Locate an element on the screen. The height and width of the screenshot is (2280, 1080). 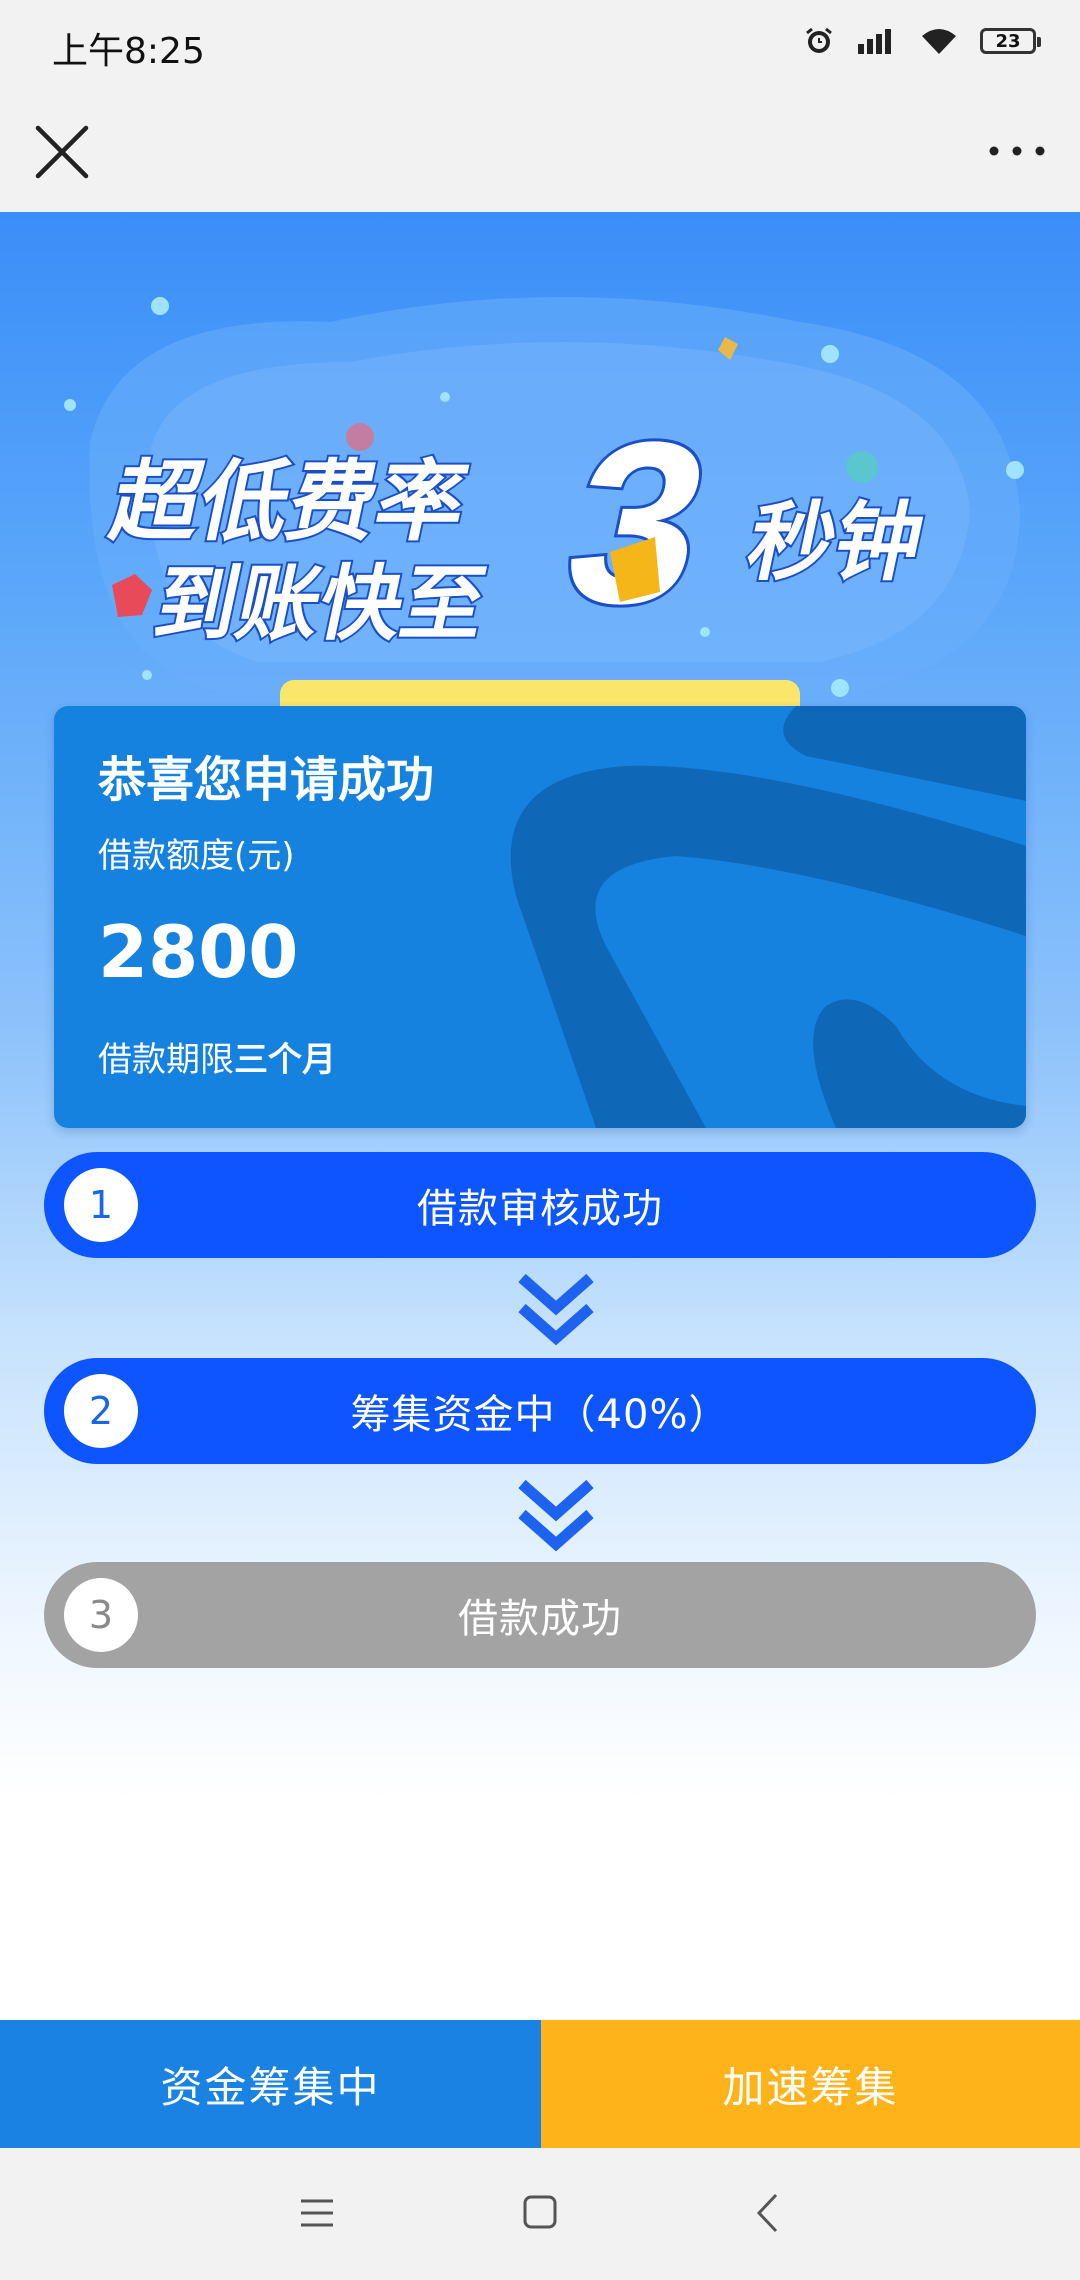
loan-amount-value: 2800 is located at coordinates (198, 952).